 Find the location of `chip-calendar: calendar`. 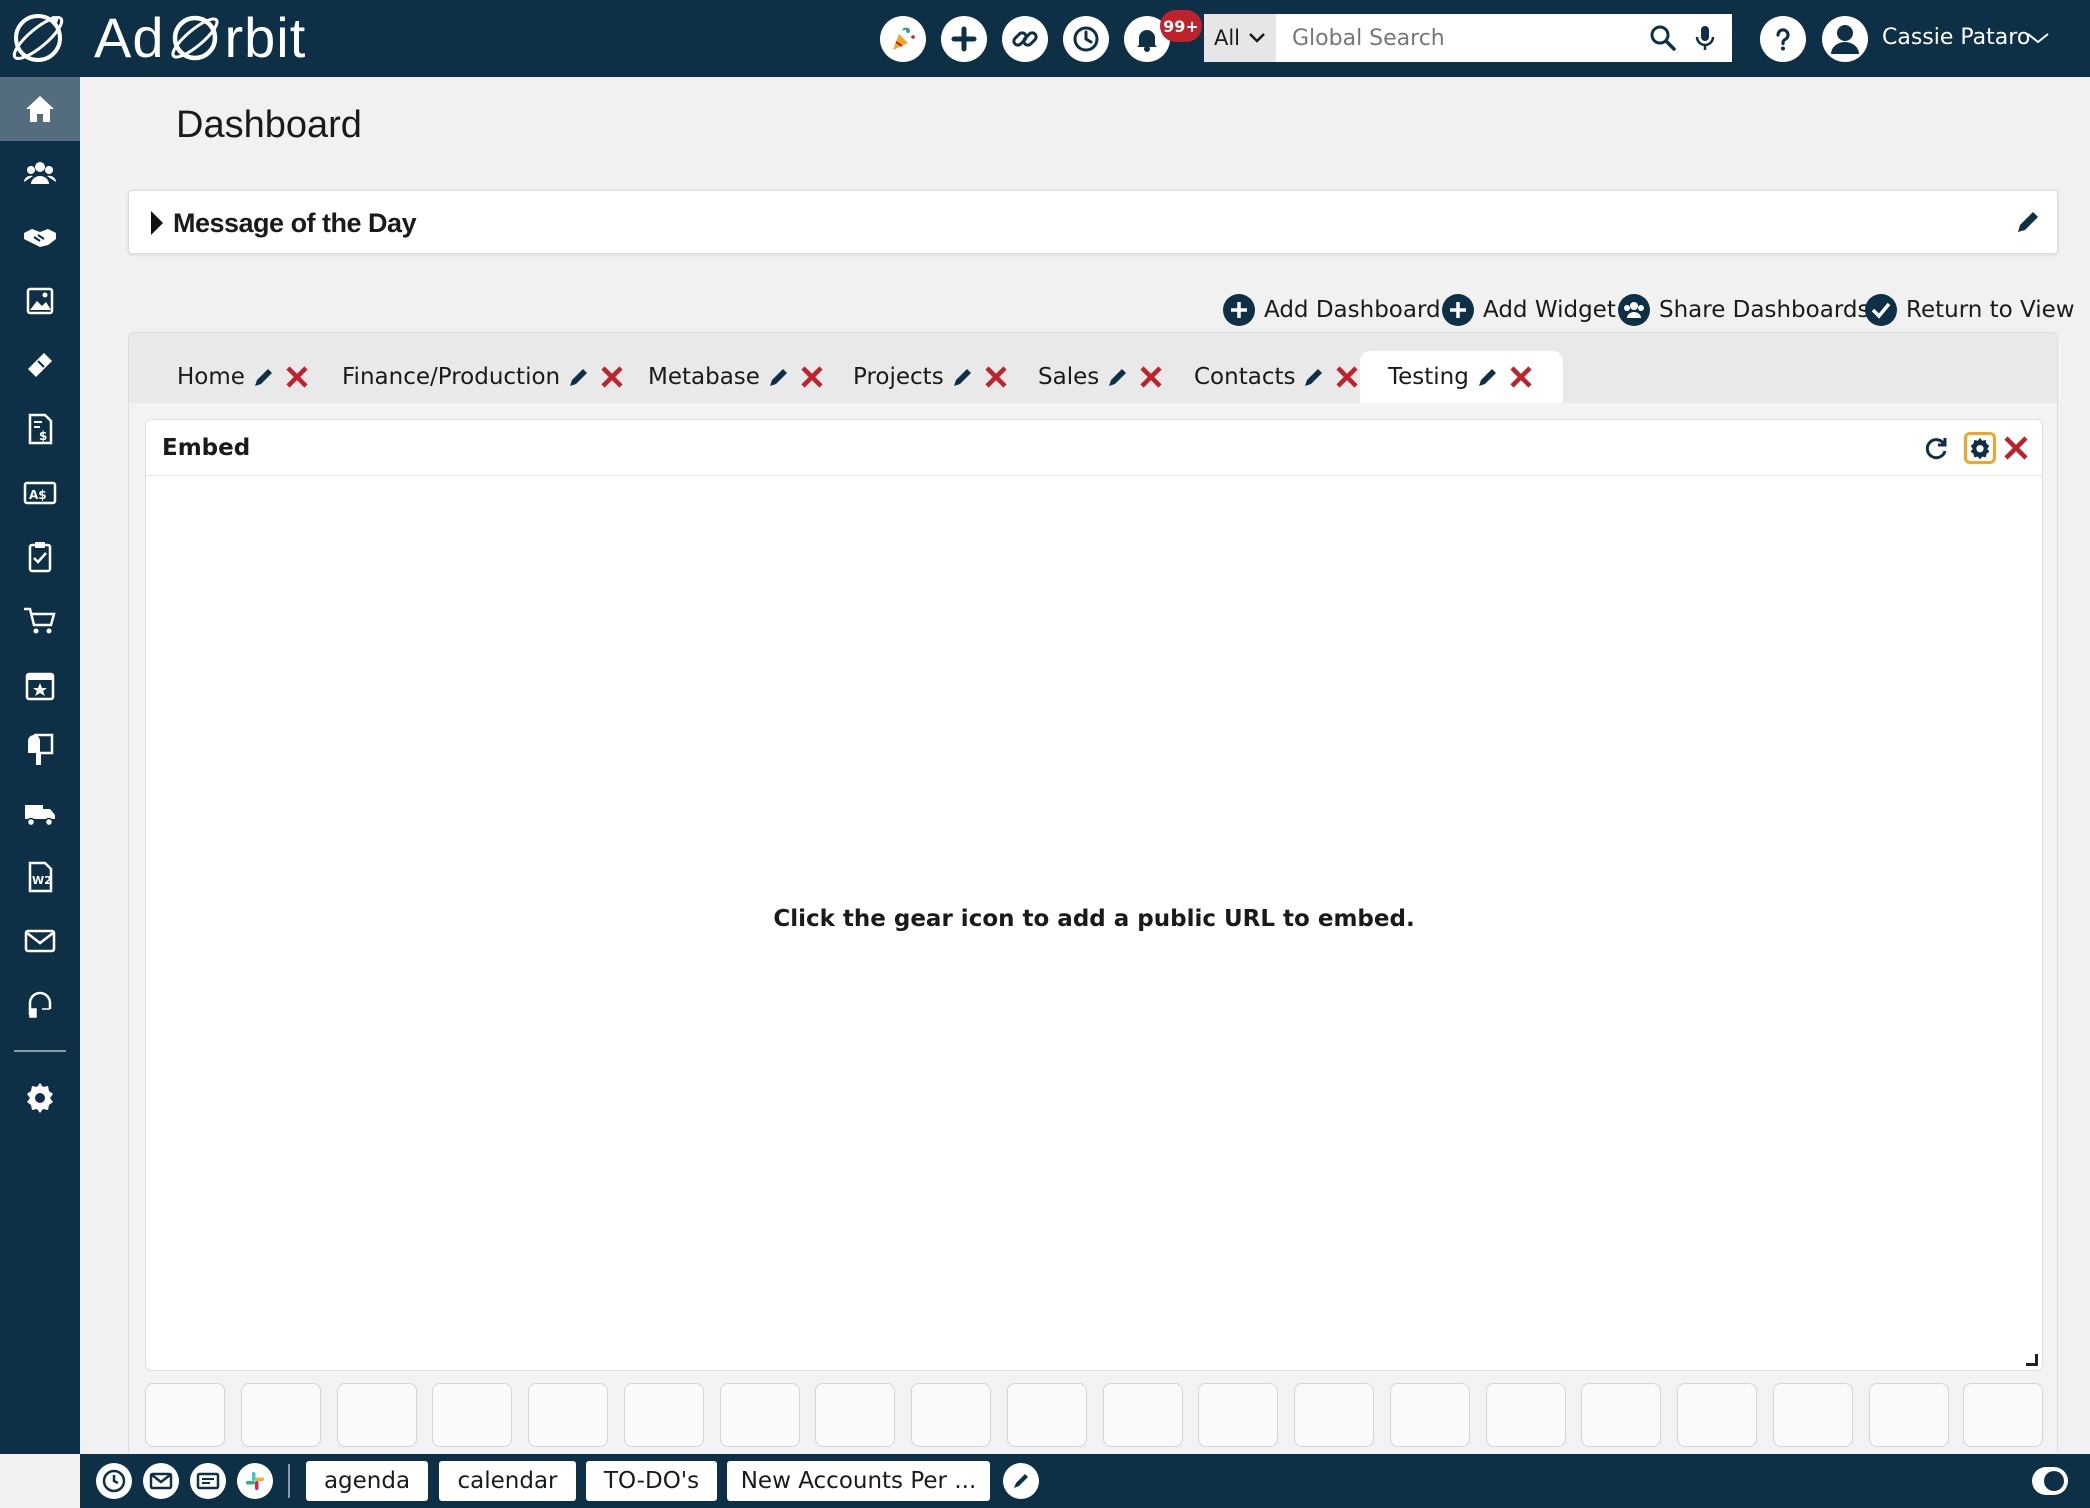

chip-calendar: calendar is located at coordinates (507, 1481).